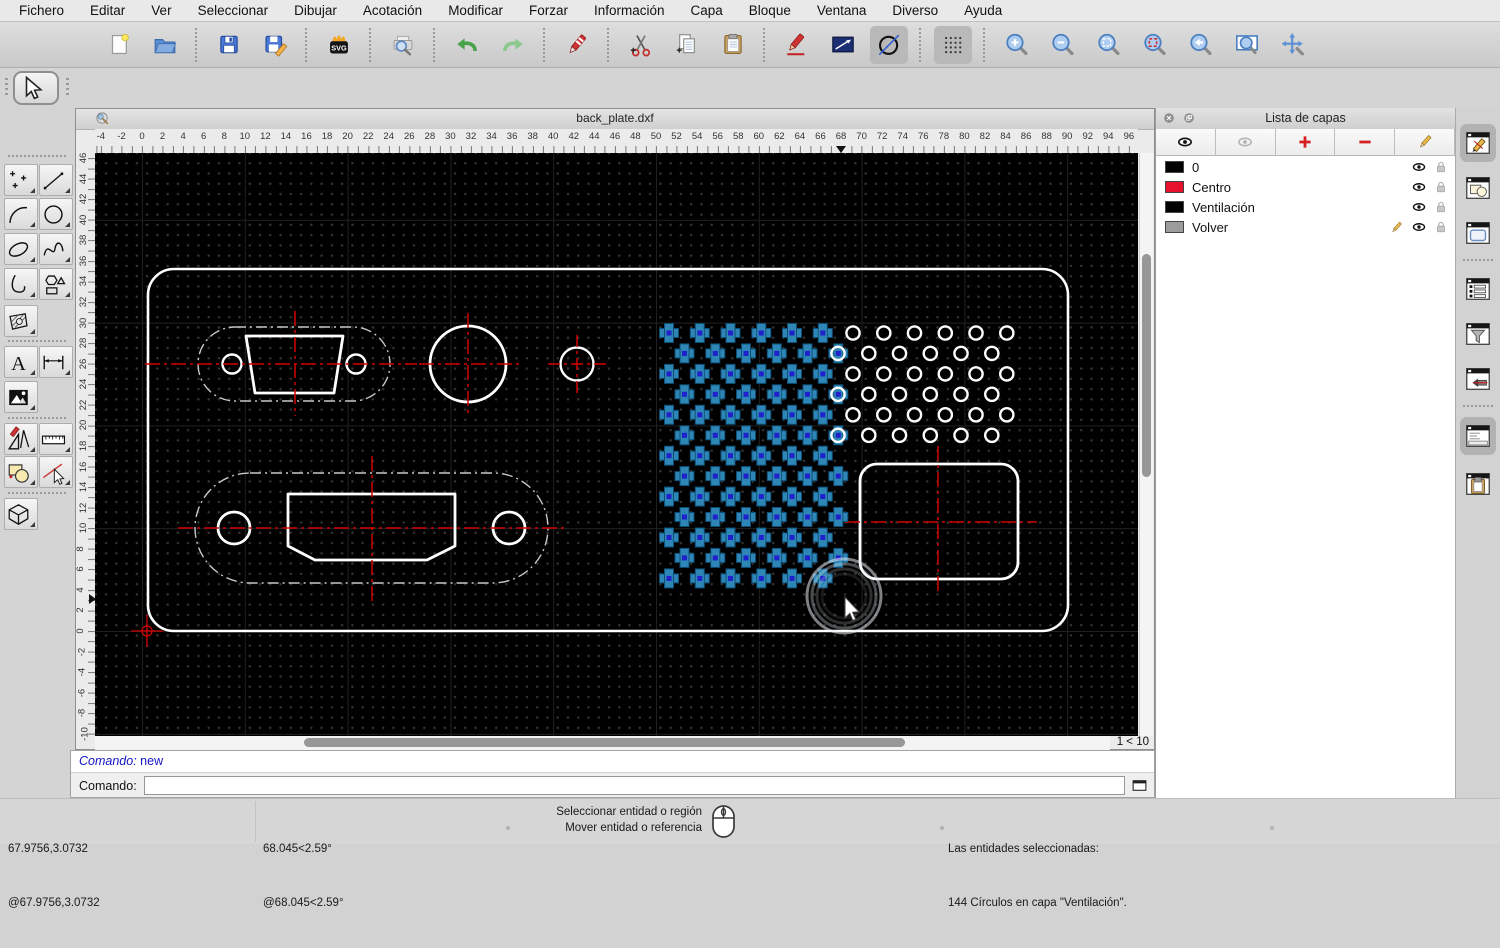  What do you see at coordinates (508, 828) in the screenshot?
I see `grip-dot` at bounding box center [508, 828].